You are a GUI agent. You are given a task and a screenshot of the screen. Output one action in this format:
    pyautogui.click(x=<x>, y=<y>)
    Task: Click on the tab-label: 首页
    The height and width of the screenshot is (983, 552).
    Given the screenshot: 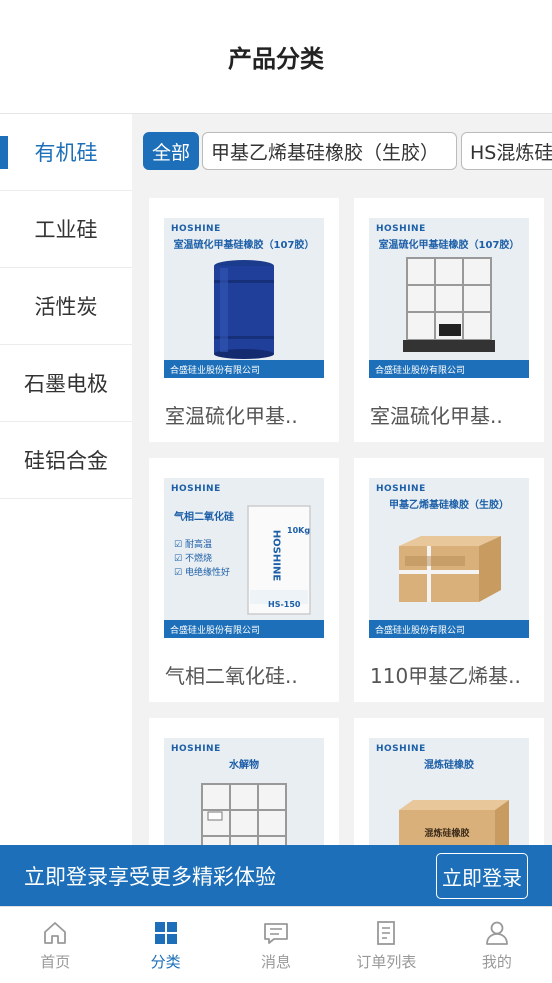 What is the action you would take?
    pyautogui.click(x=55, y=961)
    